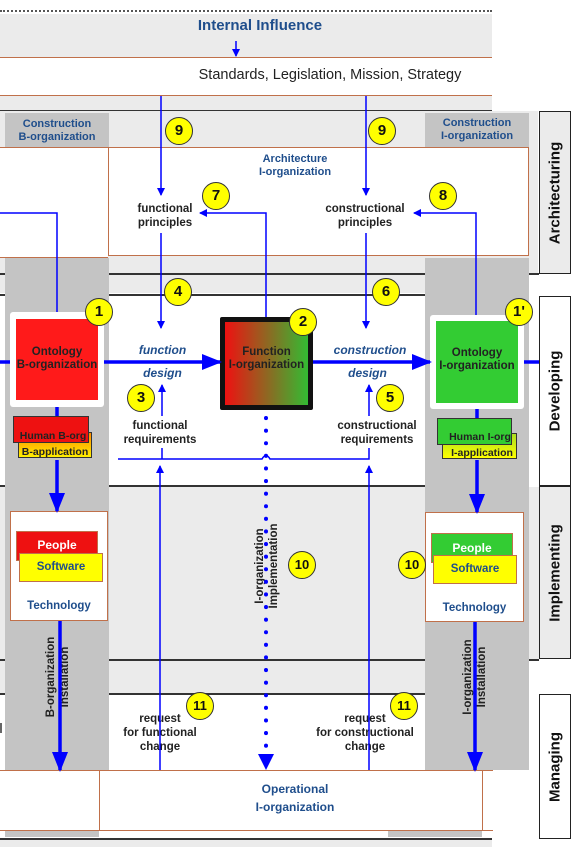 The height and width of the screenshot is (847, 573). I want to click on badge-10-right: 10, so click(412, 565).